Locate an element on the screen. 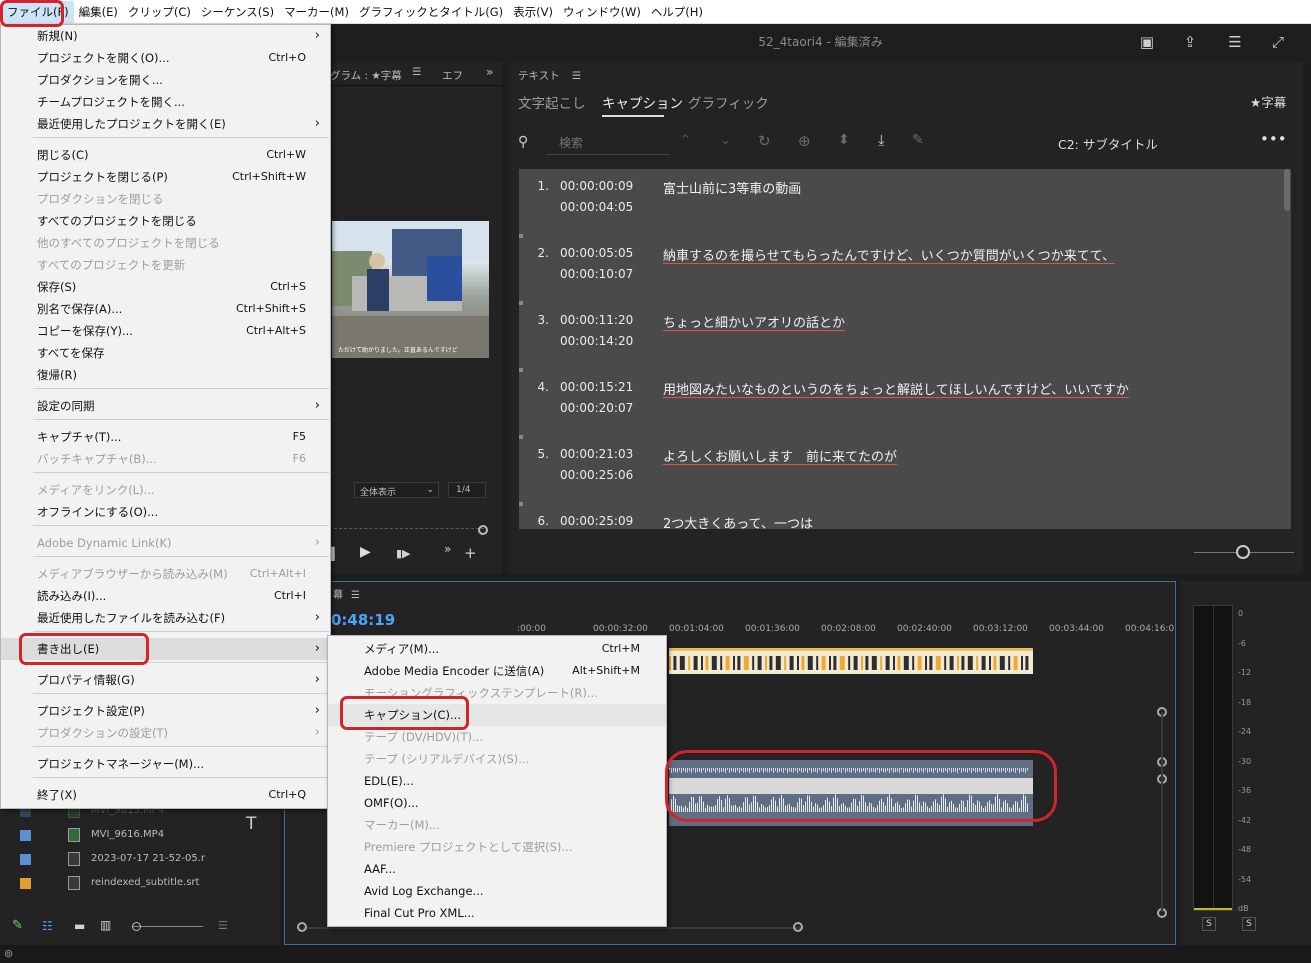  playhead-timecode: 0:48:19 is located at coordinates (363, 620).